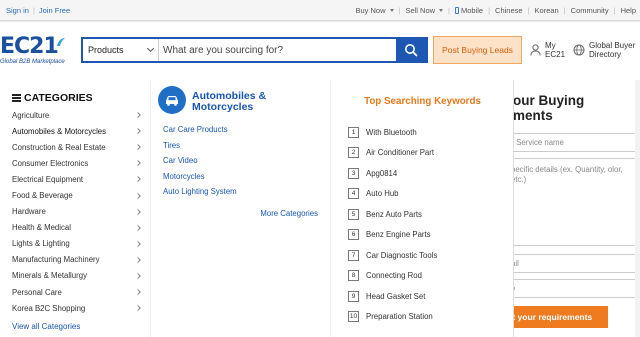 This screenshot has width=640, height=337. Describe the element at coordinates (75, 131) in the screenshot. I see `category-item: Automobiles & Motorcycles` at that location.